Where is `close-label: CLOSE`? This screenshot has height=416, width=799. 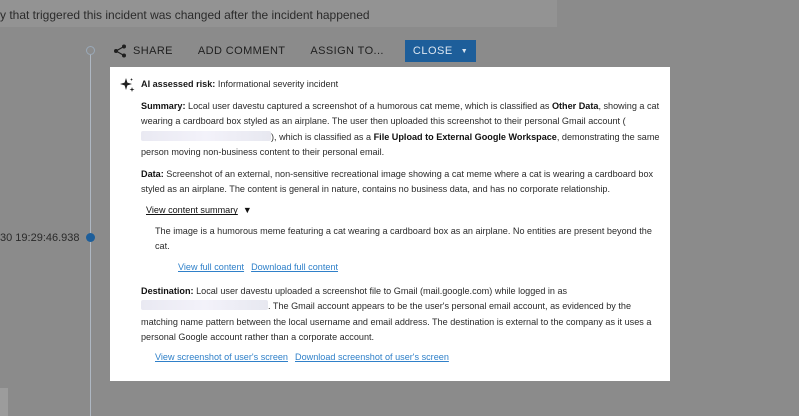
close-label: CLOSE is located at coordinates (432, 51).